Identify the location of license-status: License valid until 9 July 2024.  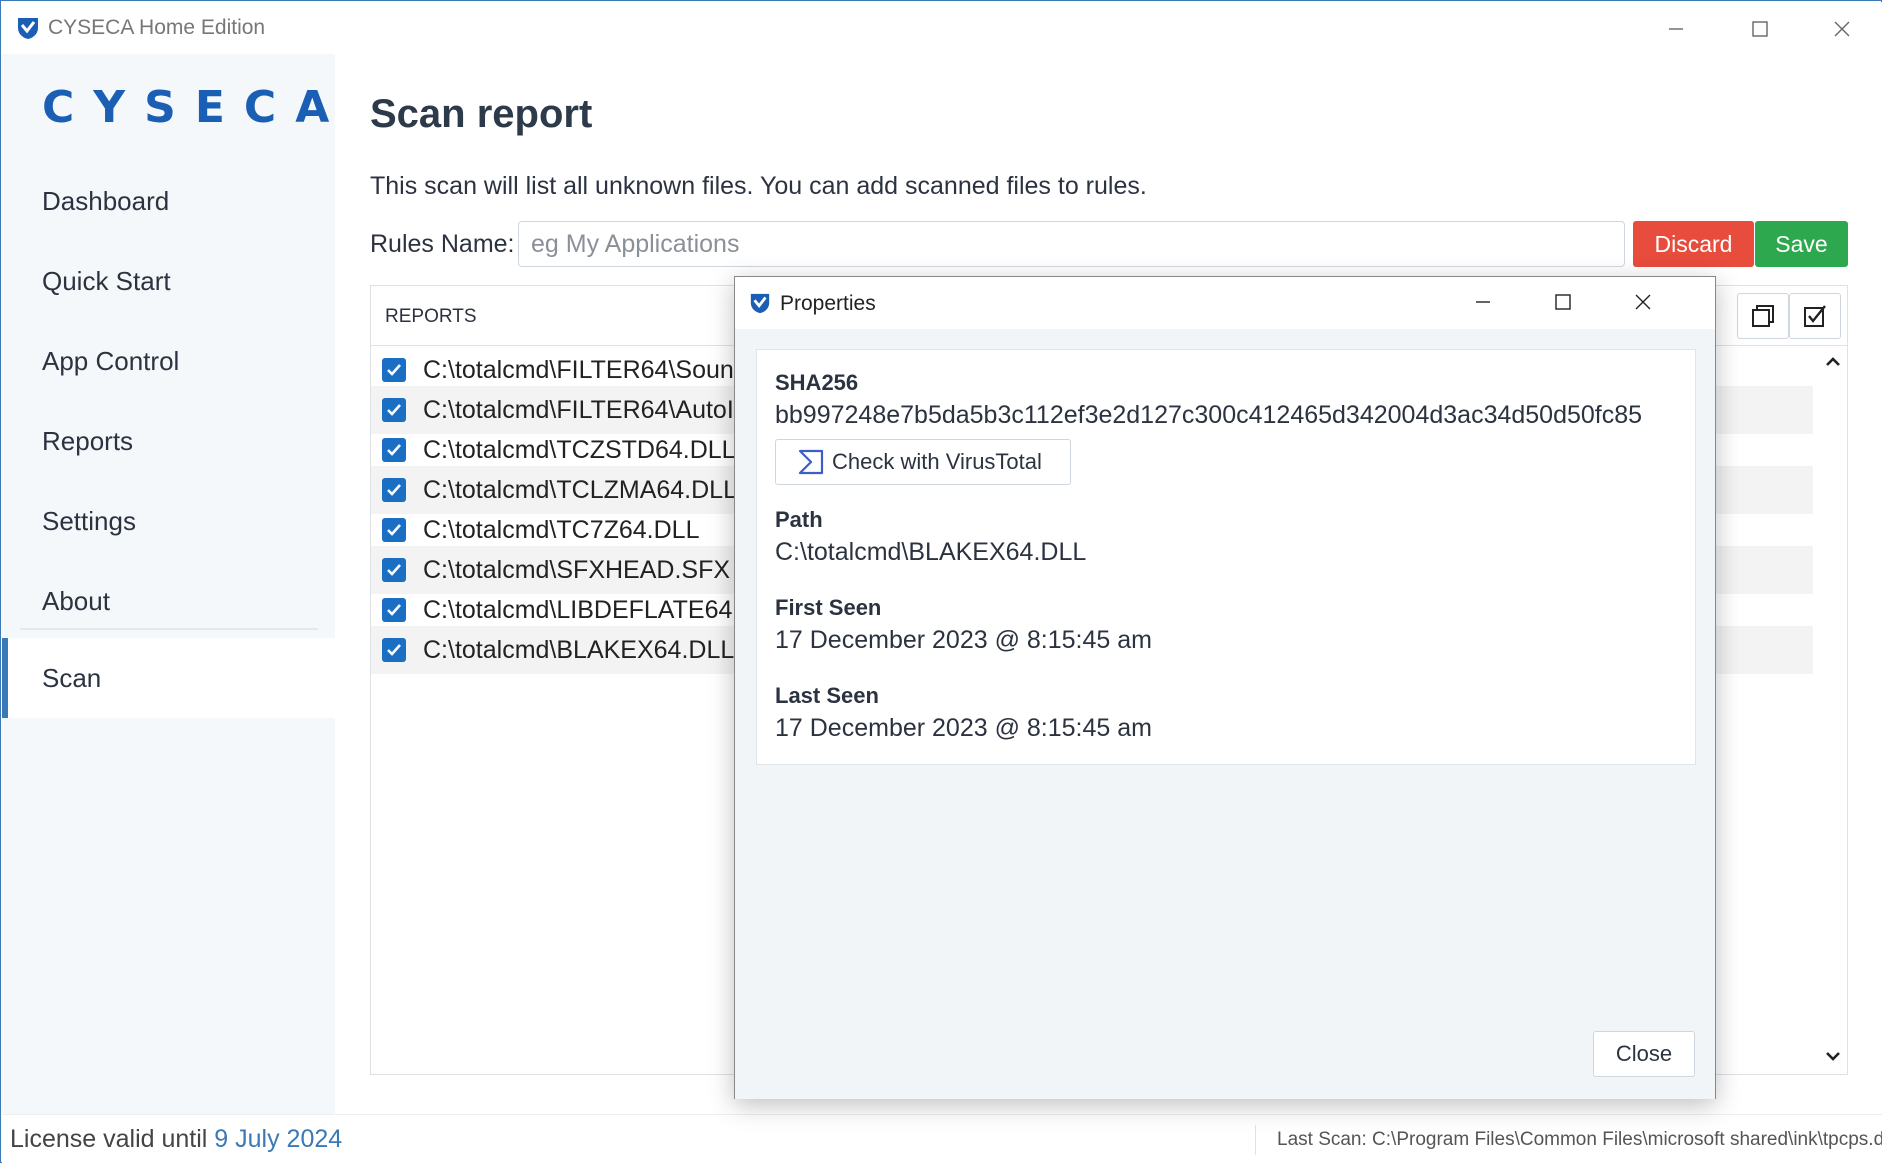
(176, 1139).